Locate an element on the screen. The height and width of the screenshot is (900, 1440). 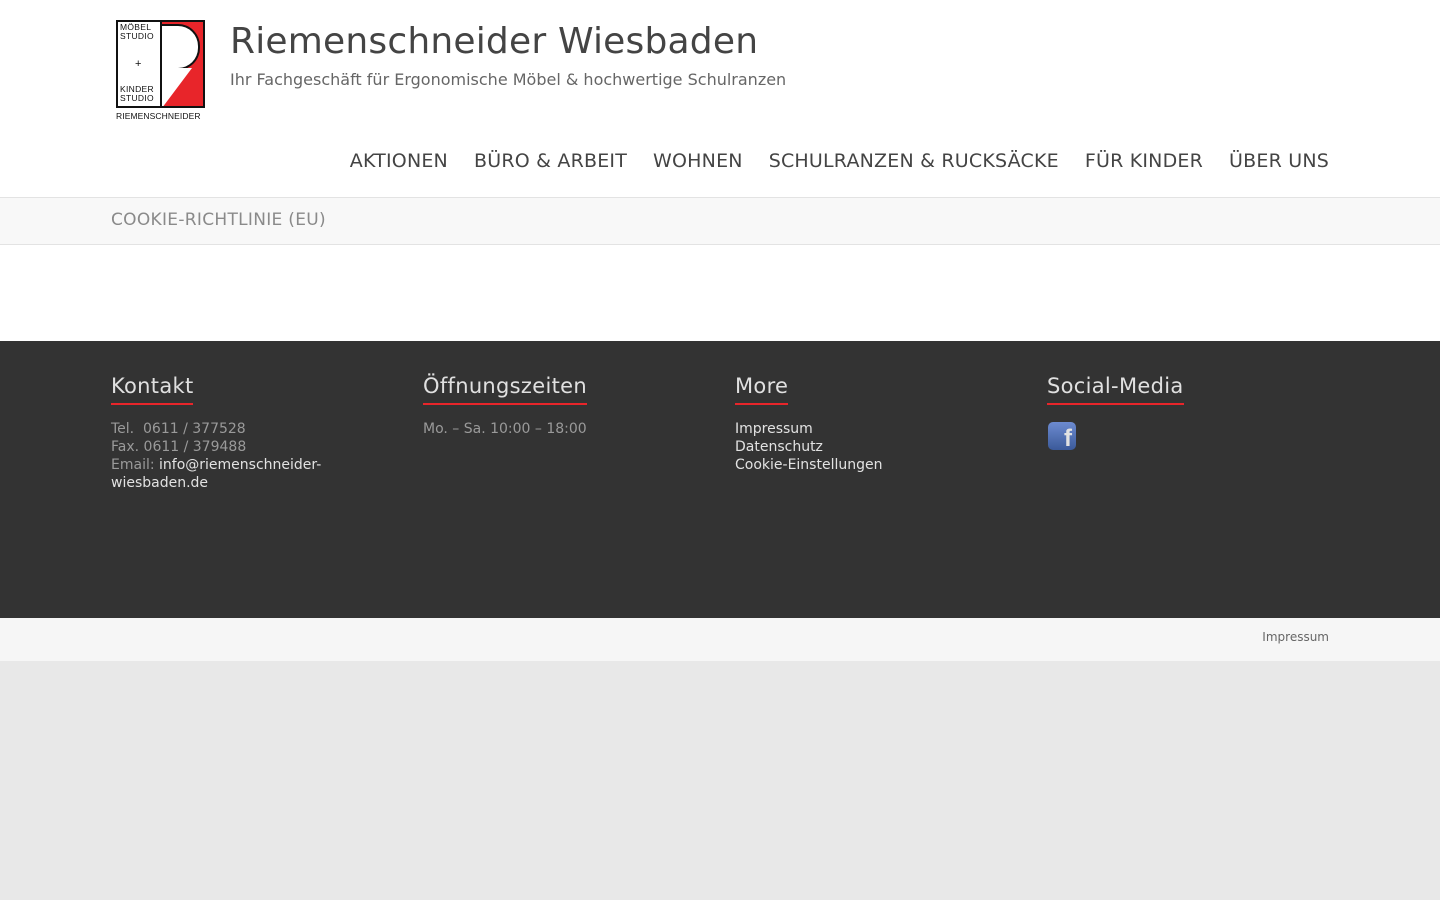
page-title-bar: COOKIE-RICHTLINIE (EU) is located at coordinates (720, 221).